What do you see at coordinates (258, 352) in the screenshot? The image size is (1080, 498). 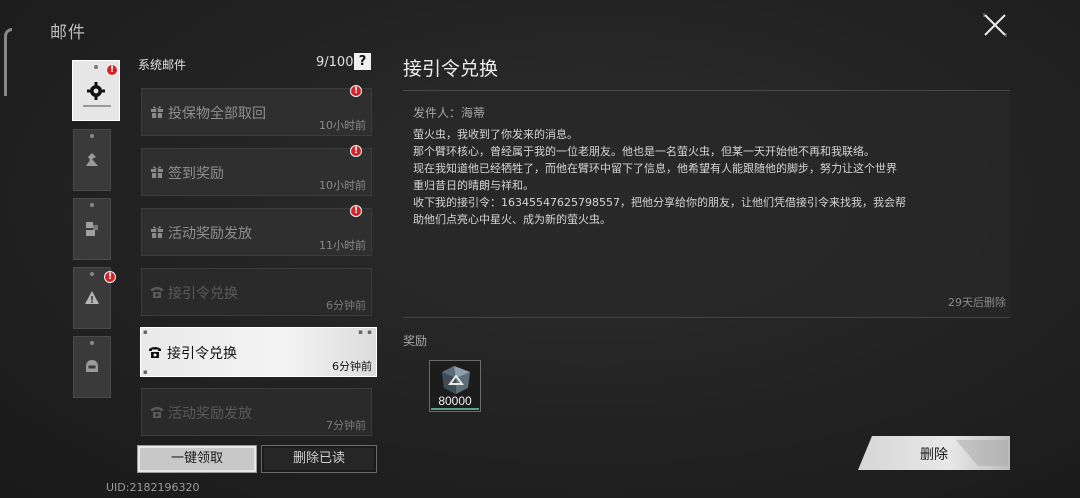 I see `mail-item-selected: ▪ ▪ ▪ ▪ 接引令兑换 6分钟前` at bounding box center [258, 352].